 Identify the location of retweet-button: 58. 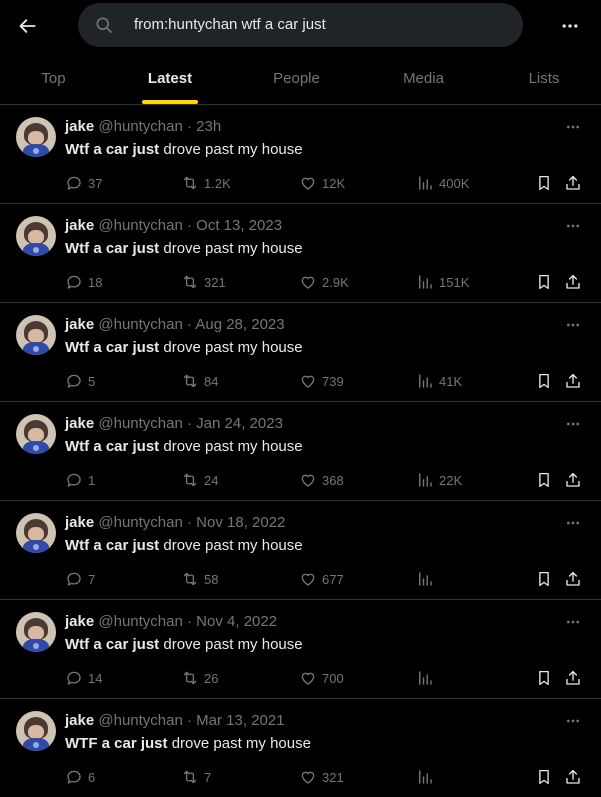
(199, 579).